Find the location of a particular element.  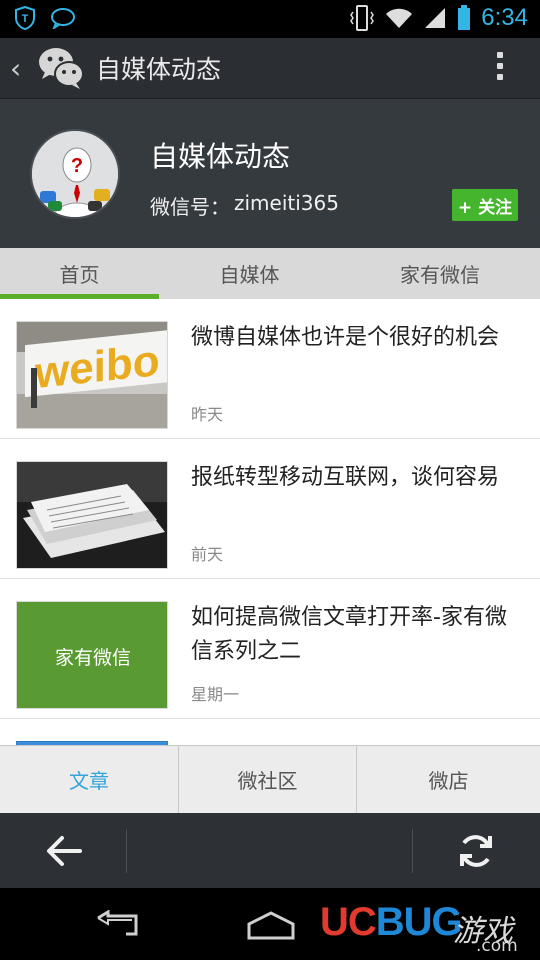

watermark-logo: UCBUG 游戏网 .com is located at coordinates (430, 930).